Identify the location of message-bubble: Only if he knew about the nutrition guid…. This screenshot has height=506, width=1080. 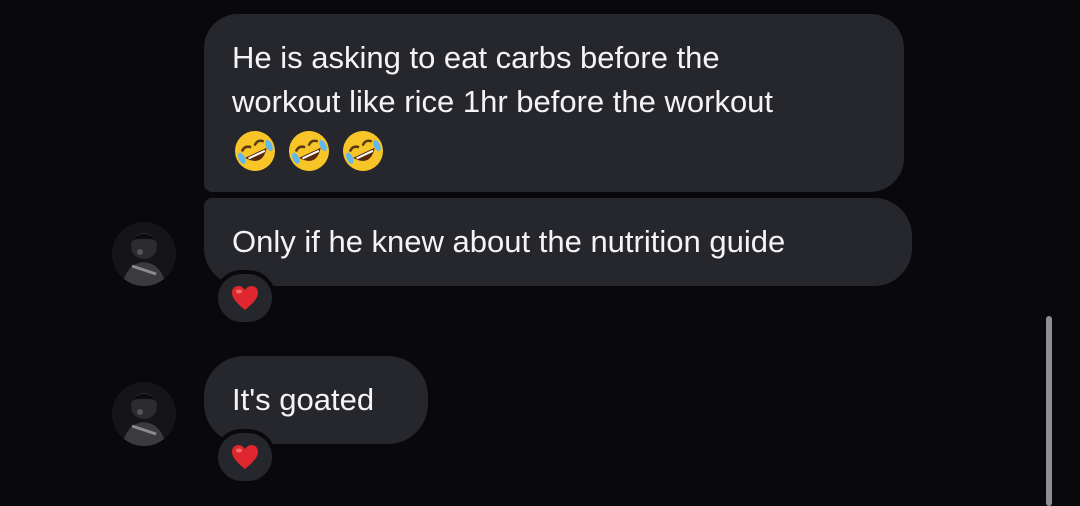
(558, 242).